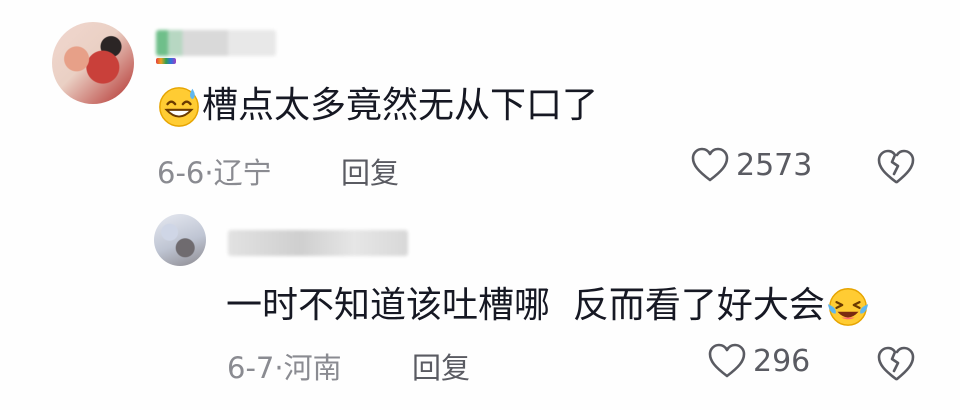 The height and width of the screenshot is (410, 960). What do you see at coordinates (251, 368) in the screenshot?
I see `comment-date: 6-7` at bounding box center [251, 368].